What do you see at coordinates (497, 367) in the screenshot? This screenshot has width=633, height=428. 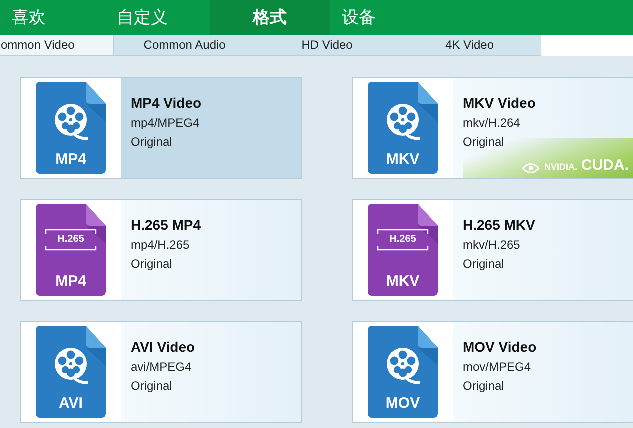 I see `codec-text: mov/MPEG4` at bounding box center [497, 367].